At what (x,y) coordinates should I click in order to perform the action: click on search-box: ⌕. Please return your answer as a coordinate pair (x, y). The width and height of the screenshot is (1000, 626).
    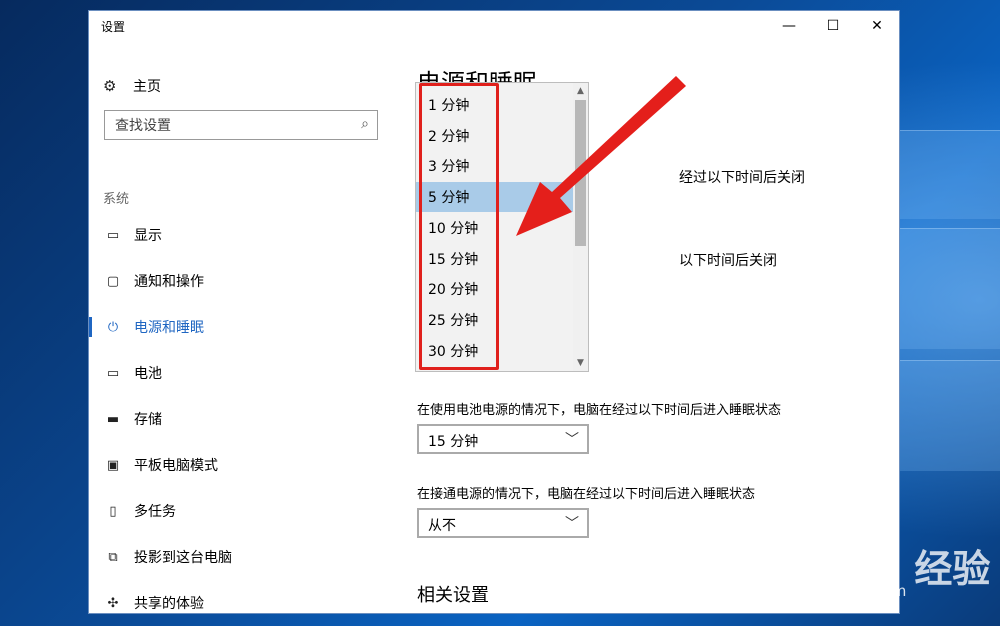
    Looking at the image, I should click on (241, 125).